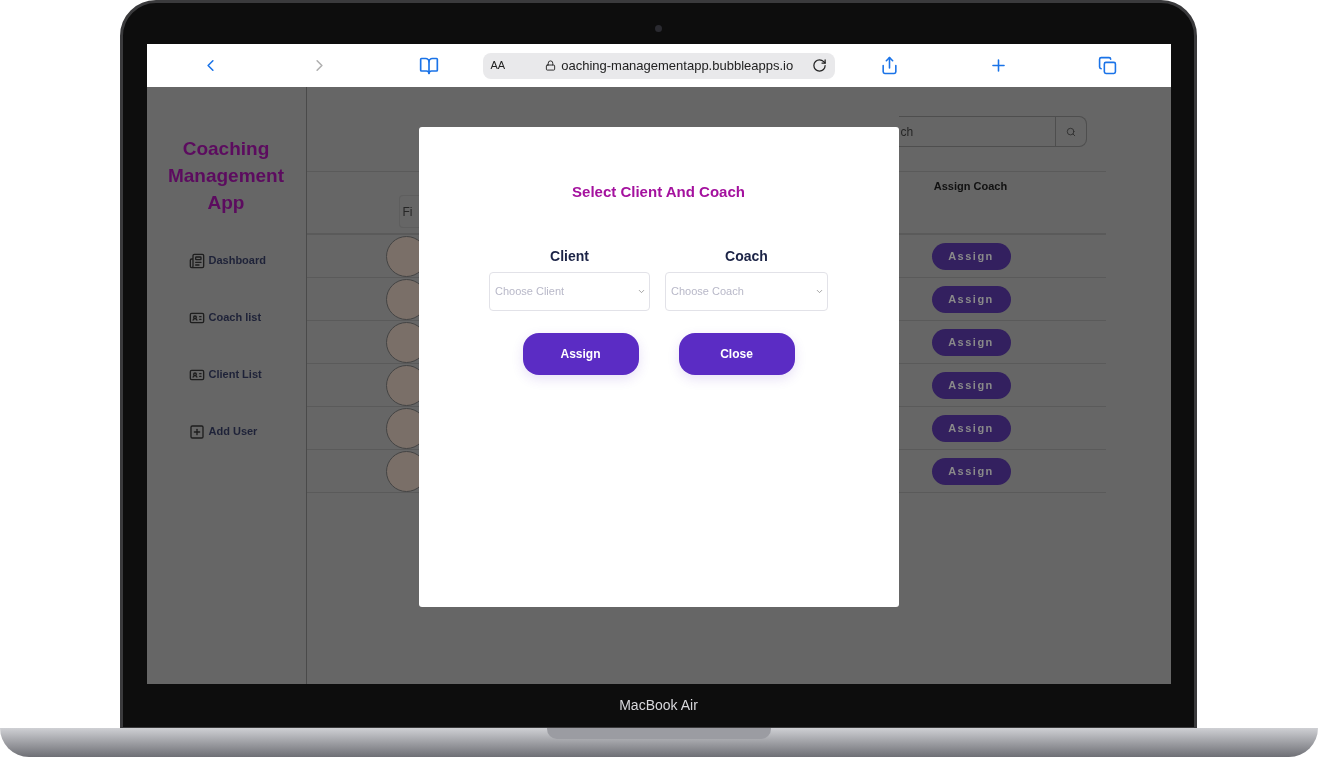 The height and width of the screenshot is (757, 1318). I want to click on lock-icon, so click(551, 65).